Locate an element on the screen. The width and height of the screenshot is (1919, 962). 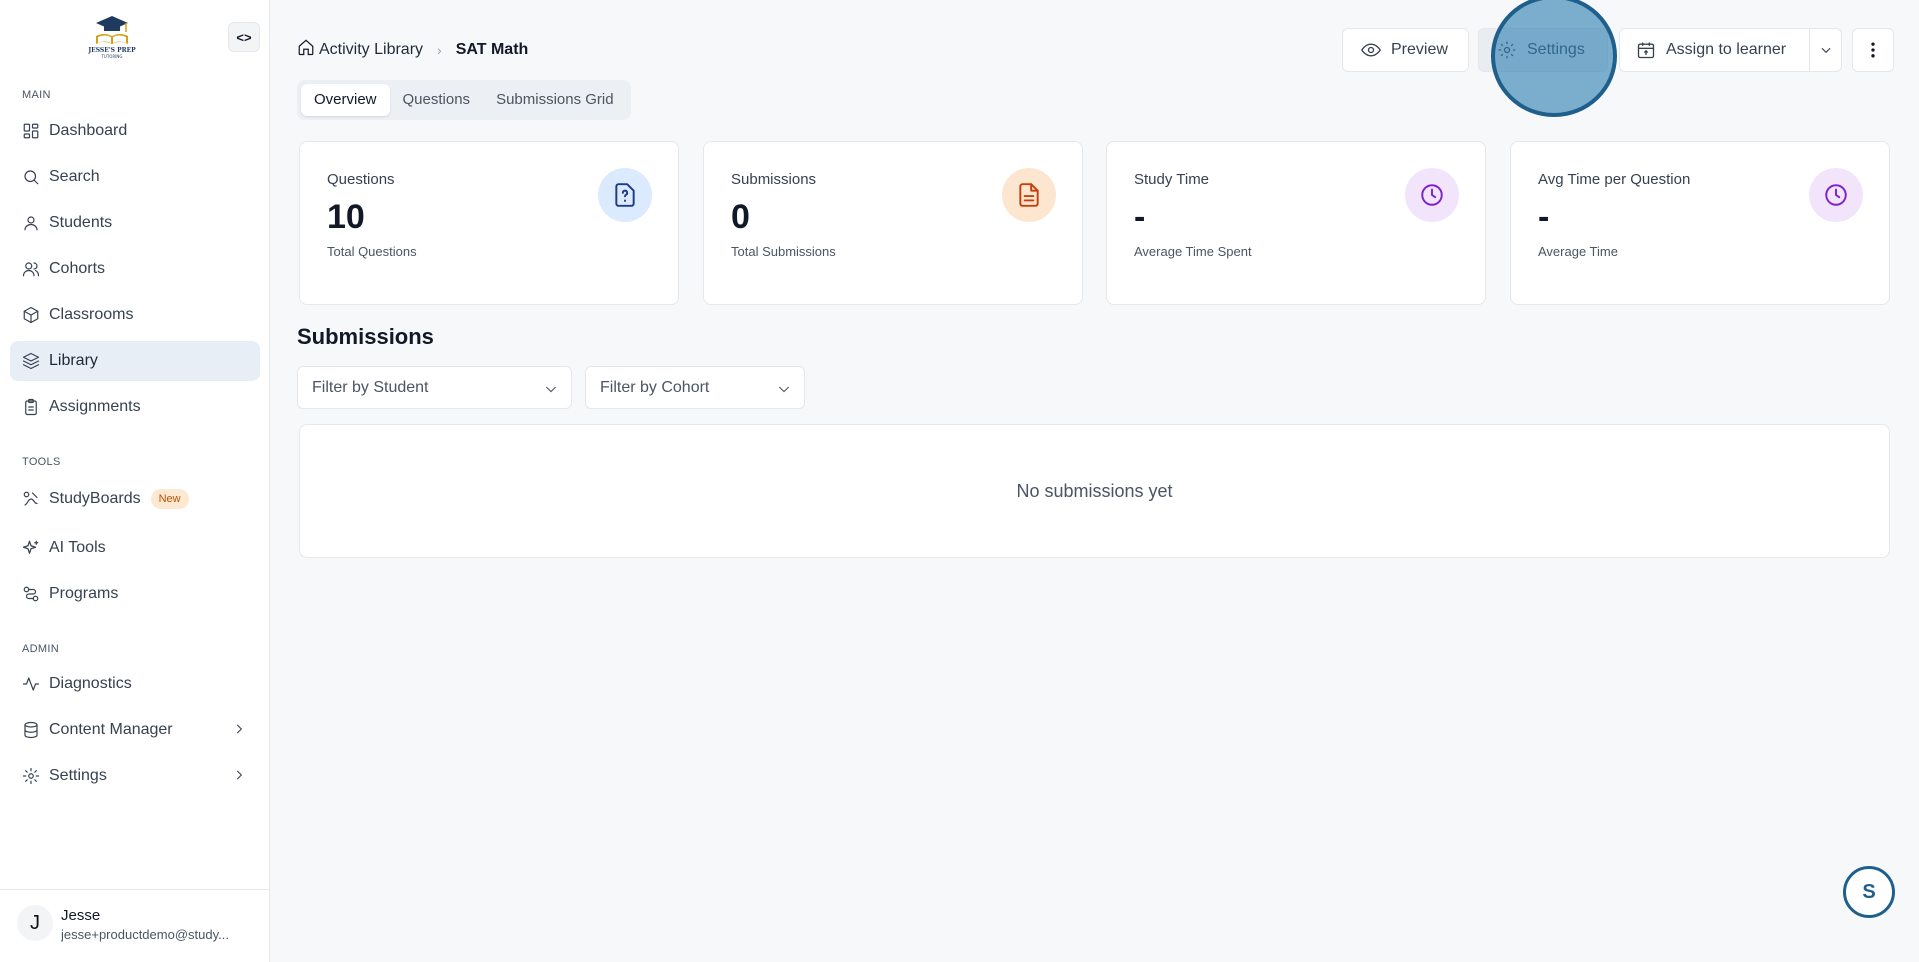
settings-button: Settings is located at coordinates (1543, 50).